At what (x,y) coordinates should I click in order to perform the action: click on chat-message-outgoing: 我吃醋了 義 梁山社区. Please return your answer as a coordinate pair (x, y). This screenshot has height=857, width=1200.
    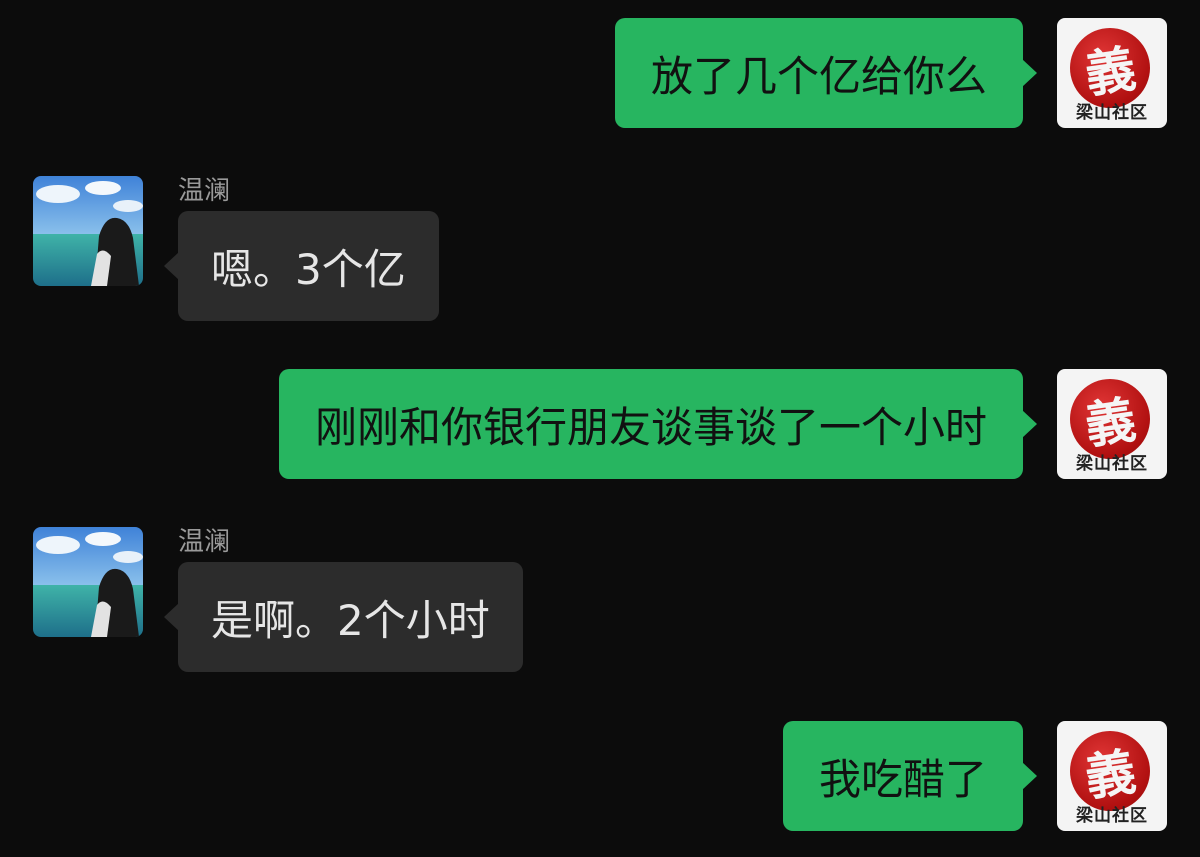
    Looking at the image, I should click on (600, 776).